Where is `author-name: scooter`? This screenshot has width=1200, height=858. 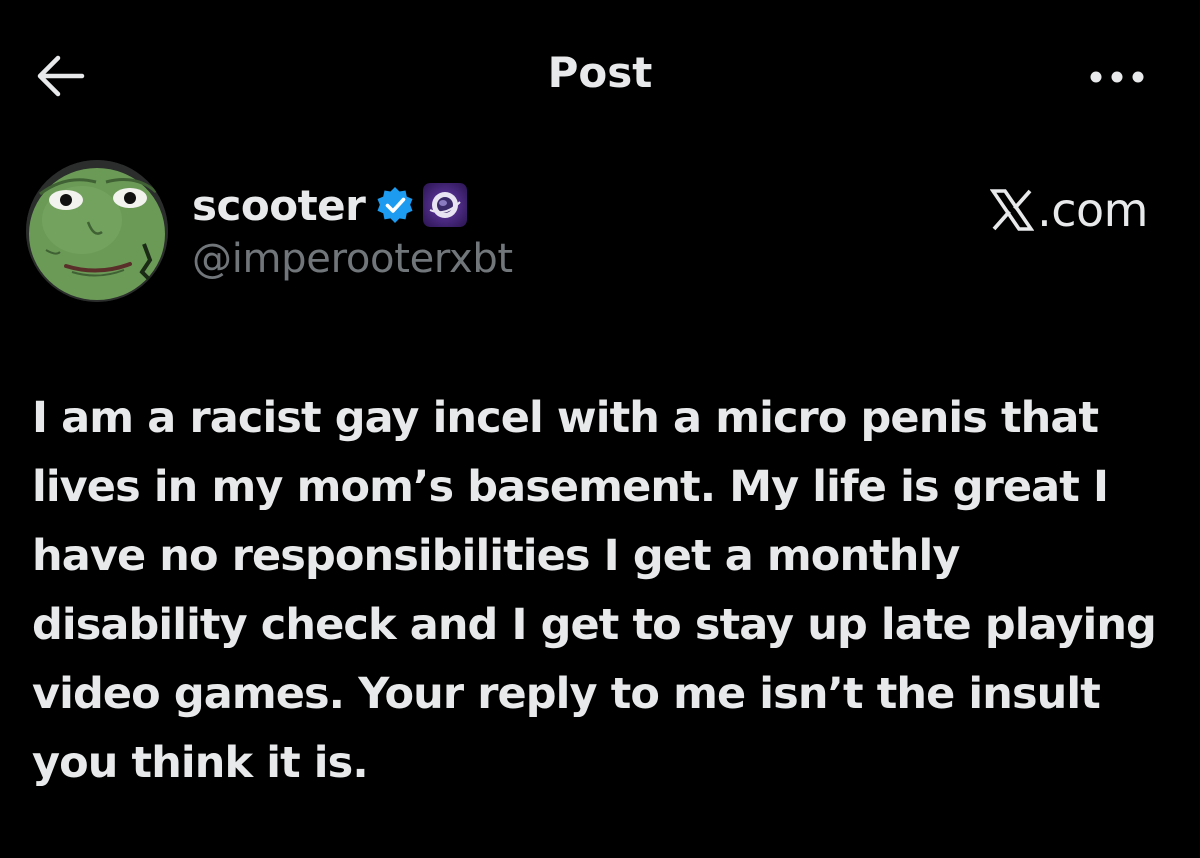
author-name: scooter is located at coordinates (279, 205).